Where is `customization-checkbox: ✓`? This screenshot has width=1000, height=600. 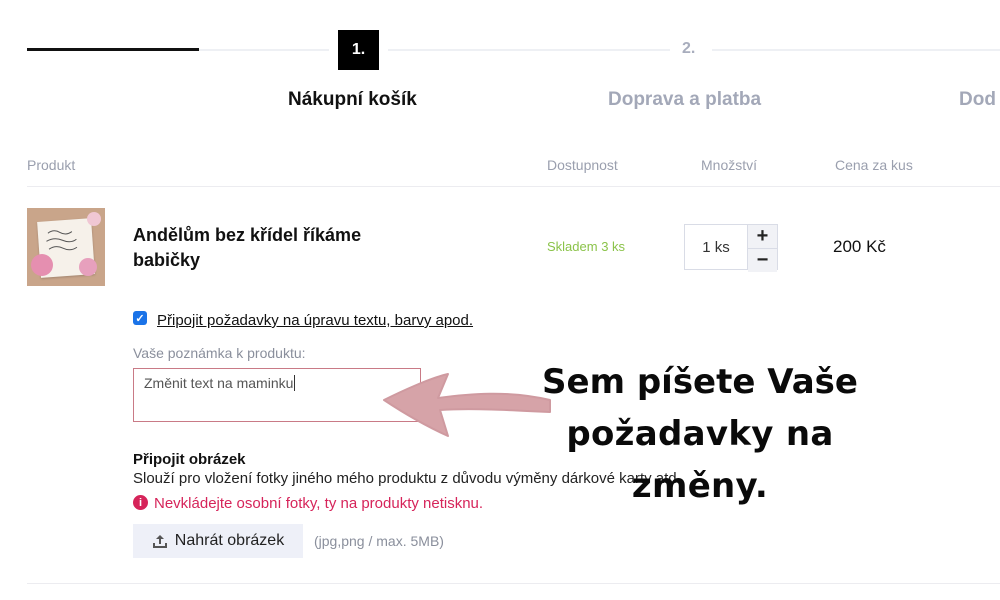
customization-checkbox: ✓ is located at coordinates (140, 318).